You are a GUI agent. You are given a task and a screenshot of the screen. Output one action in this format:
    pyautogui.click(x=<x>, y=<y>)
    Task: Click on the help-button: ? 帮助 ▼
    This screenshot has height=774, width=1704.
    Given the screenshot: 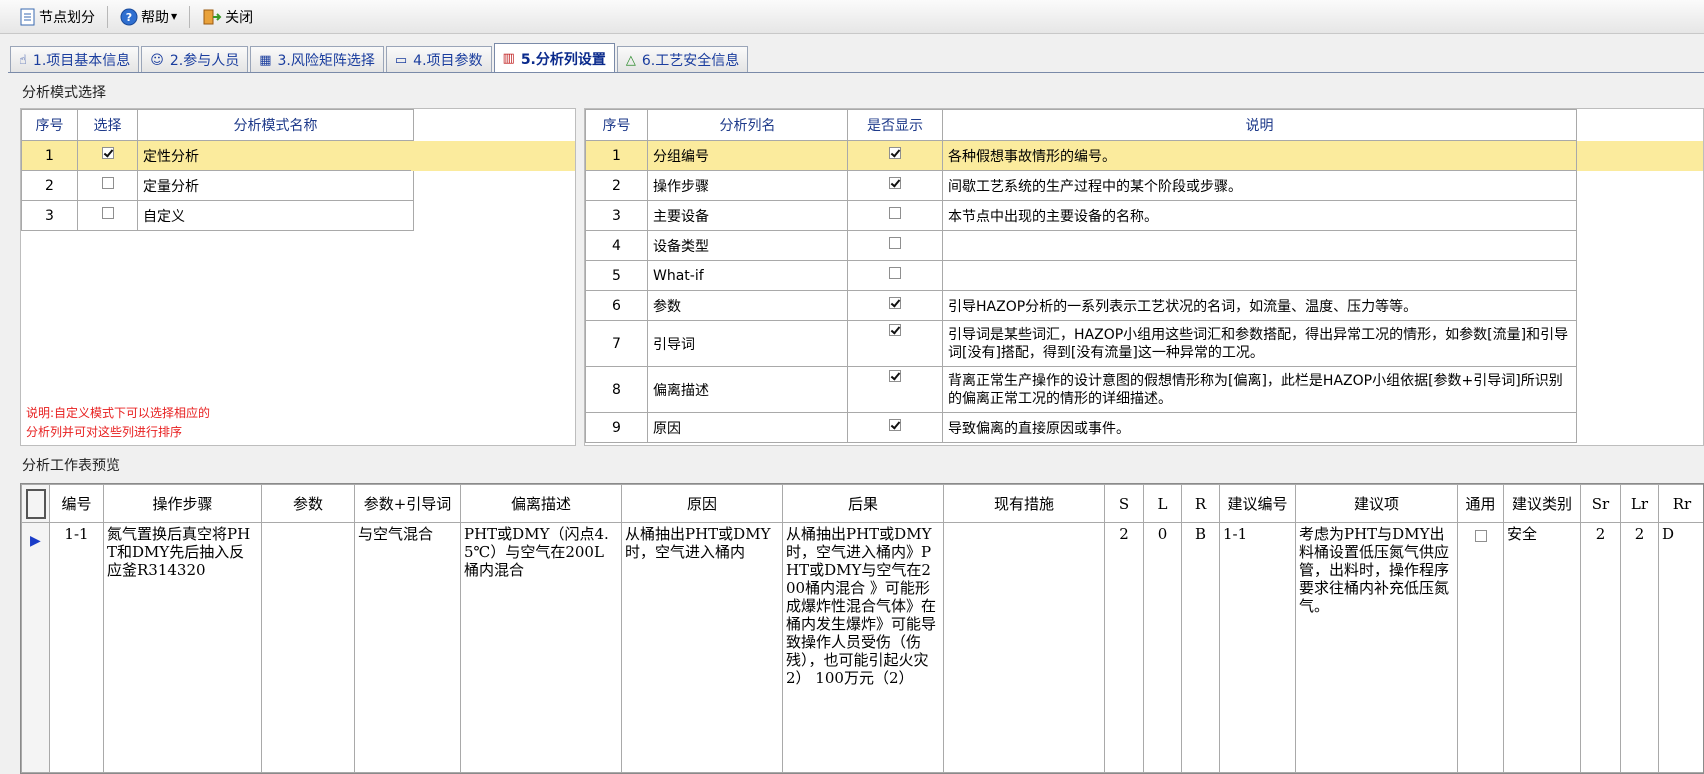 What is the action you would take?
    pyautogui.click(x=148, y=17)
    